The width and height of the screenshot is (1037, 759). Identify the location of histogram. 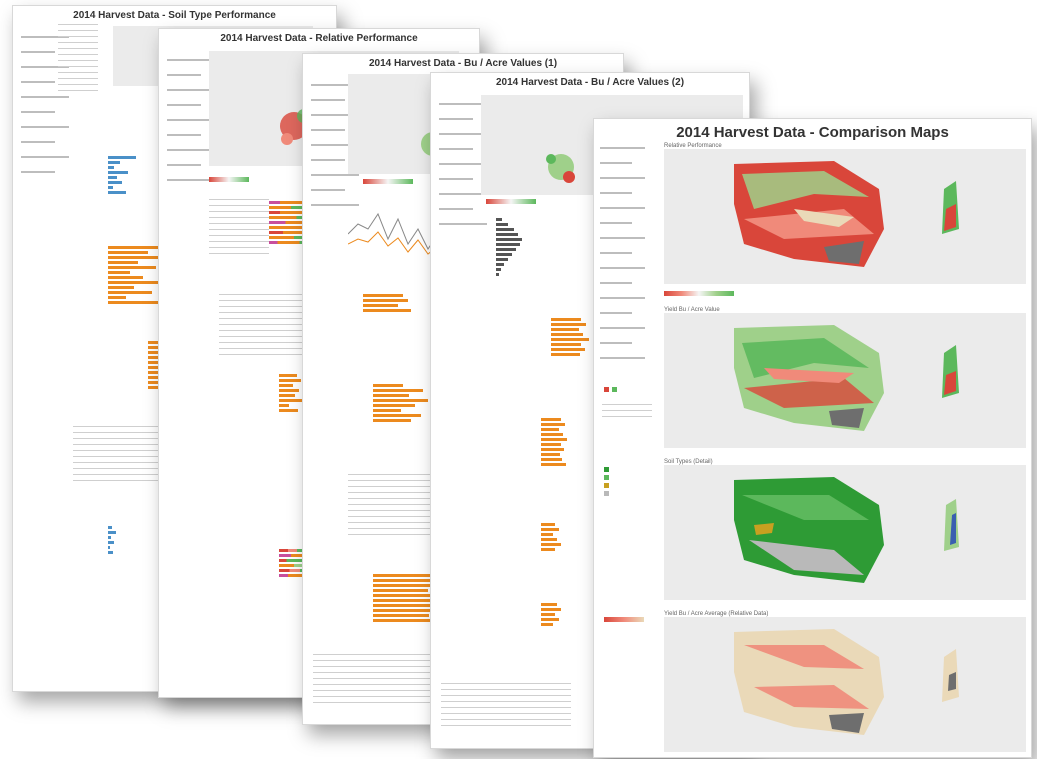
(509, 248).